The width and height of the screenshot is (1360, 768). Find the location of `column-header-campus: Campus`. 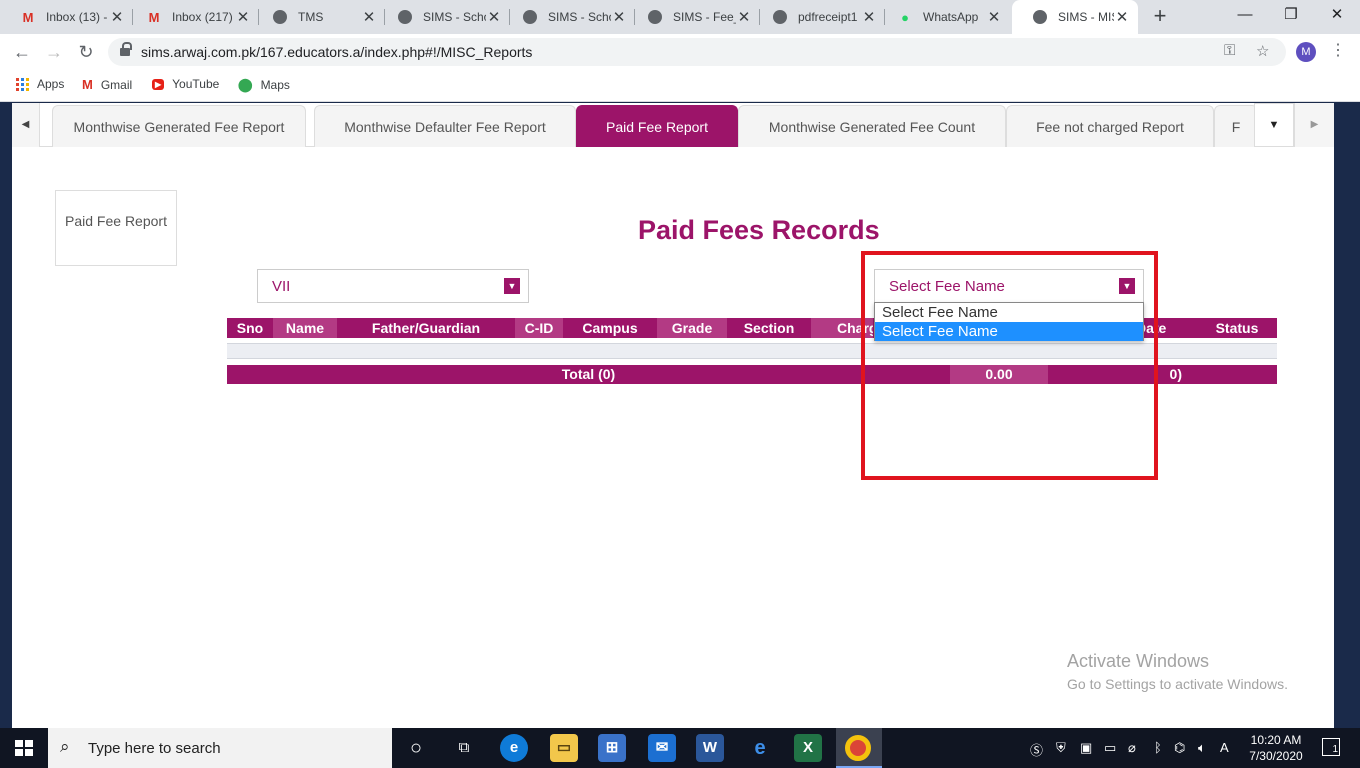

column-header-campus: Campus is located at coordinates (610, 328).